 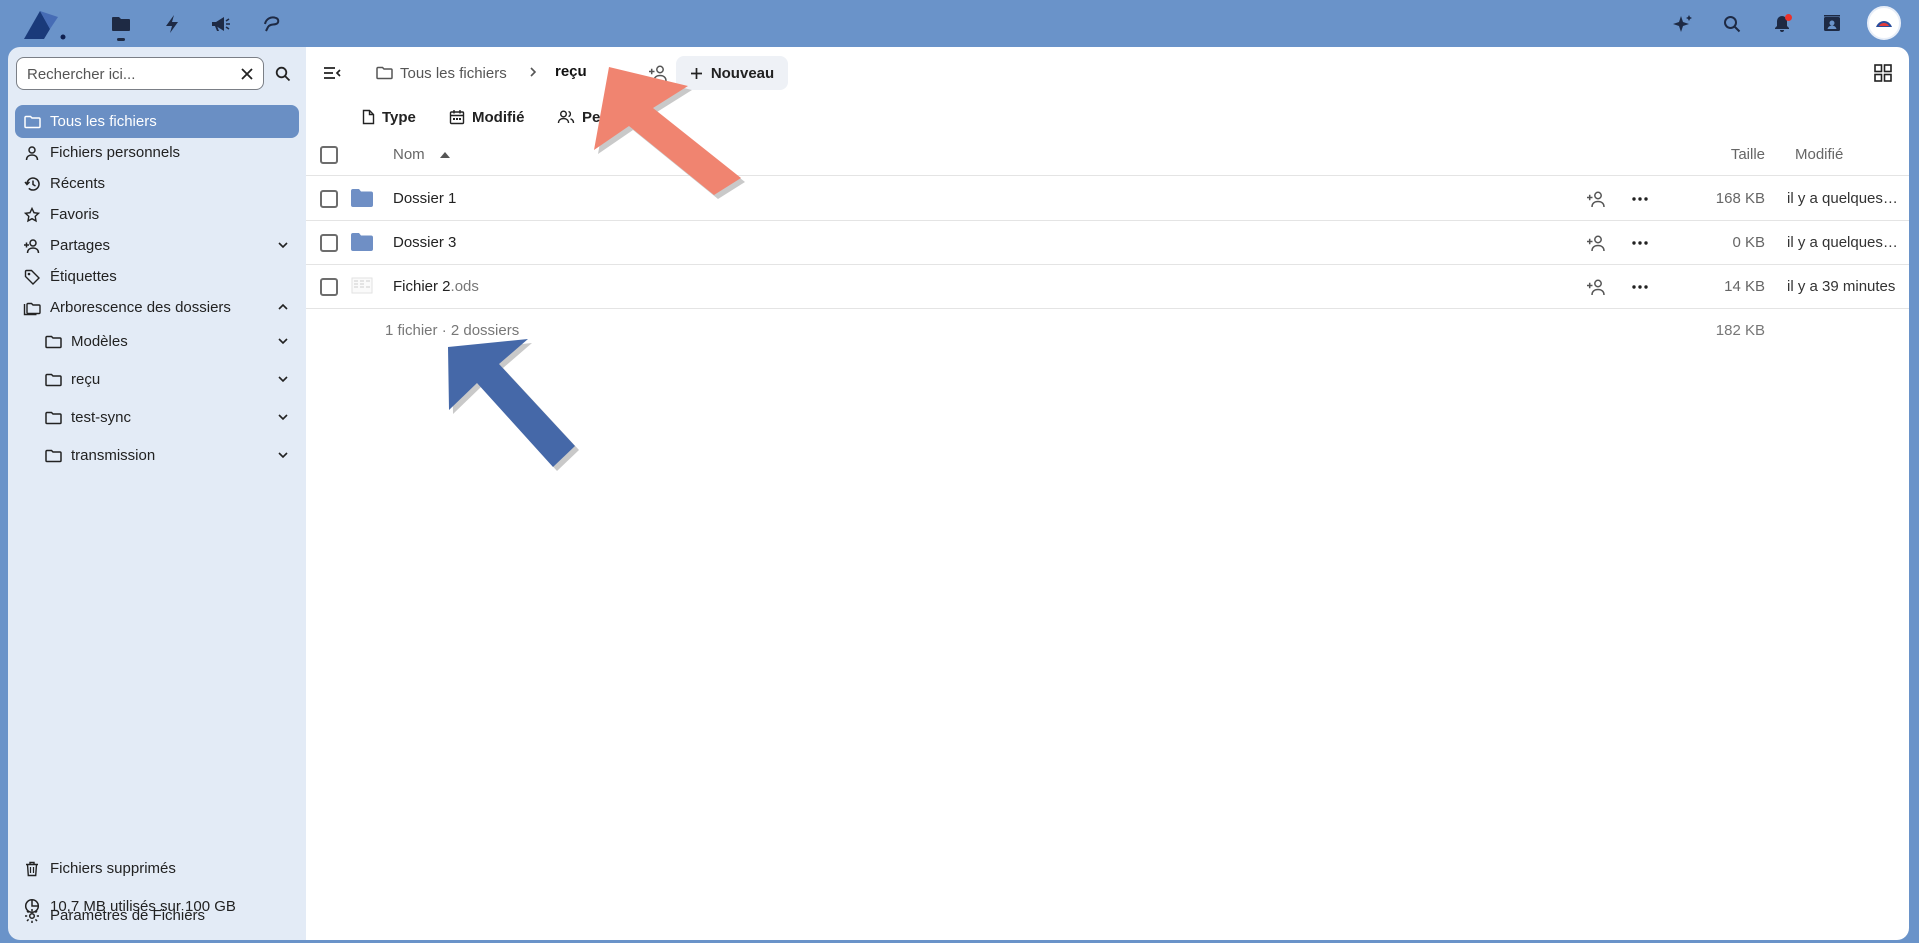 What do you see at coordinates (424, 198) in the screenshot?
I see `file-name: Dossier 1` at bounding box center [424, 198].